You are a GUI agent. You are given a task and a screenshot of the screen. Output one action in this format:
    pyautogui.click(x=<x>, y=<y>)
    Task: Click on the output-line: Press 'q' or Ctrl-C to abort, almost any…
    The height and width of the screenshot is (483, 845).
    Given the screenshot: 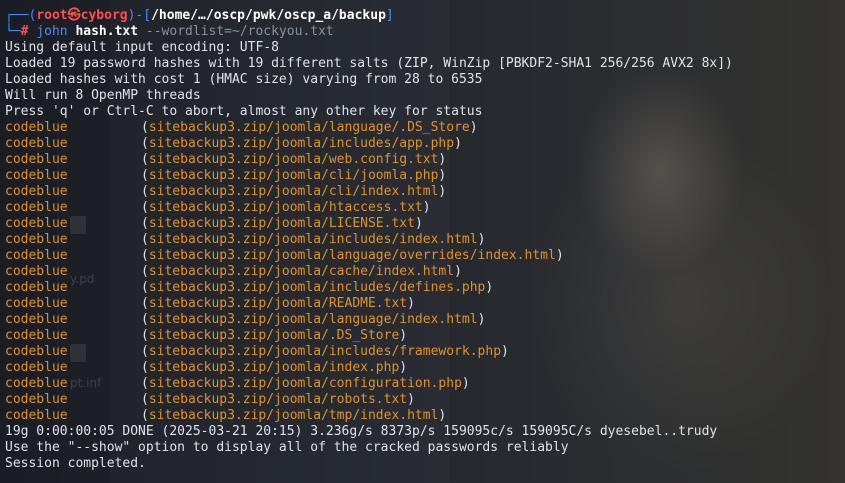 What is the action you would take?
    pyautogui.click(x=244, y=111)
    